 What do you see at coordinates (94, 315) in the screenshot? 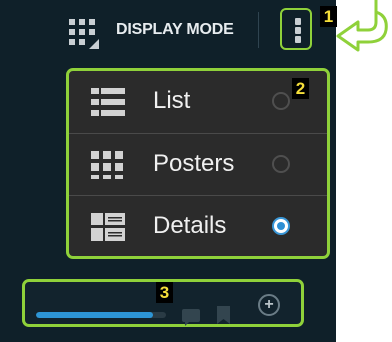
I see `progress-fill` at bounding box center [94, 315].